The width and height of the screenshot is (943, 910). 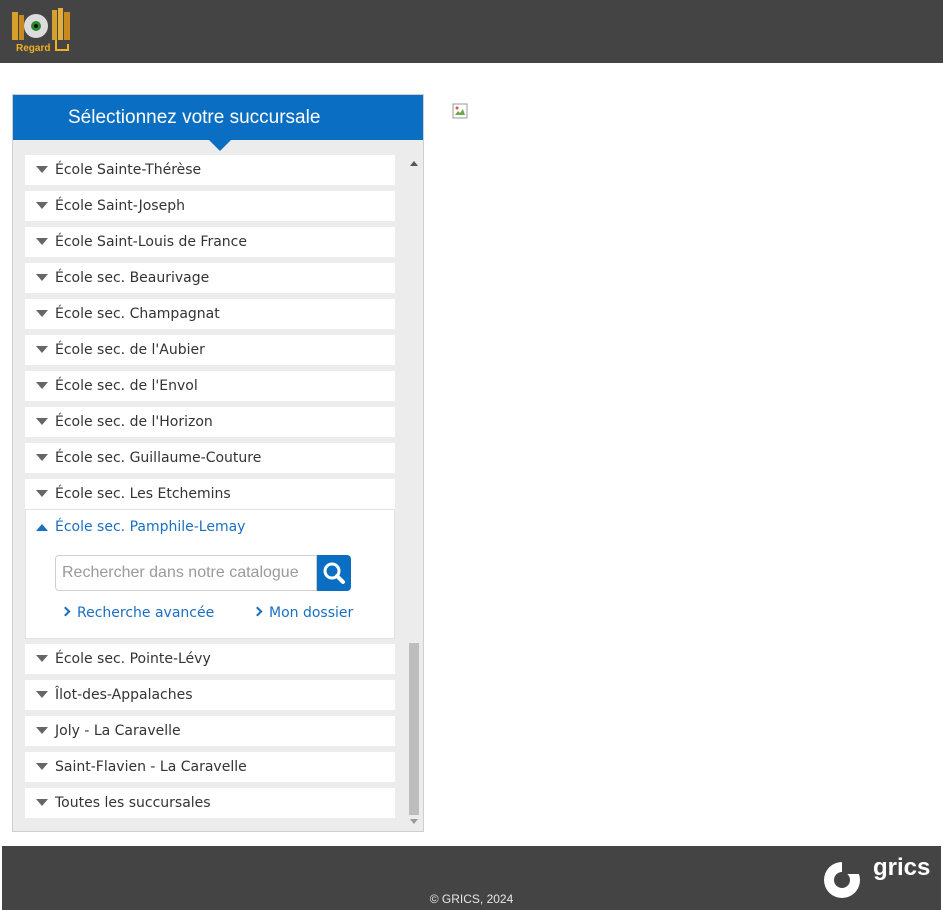 What do you see at coordinates (414, 821) in the screenshot?
I see `scroll-down-arrow-icon` at bounding box center [414, 821].